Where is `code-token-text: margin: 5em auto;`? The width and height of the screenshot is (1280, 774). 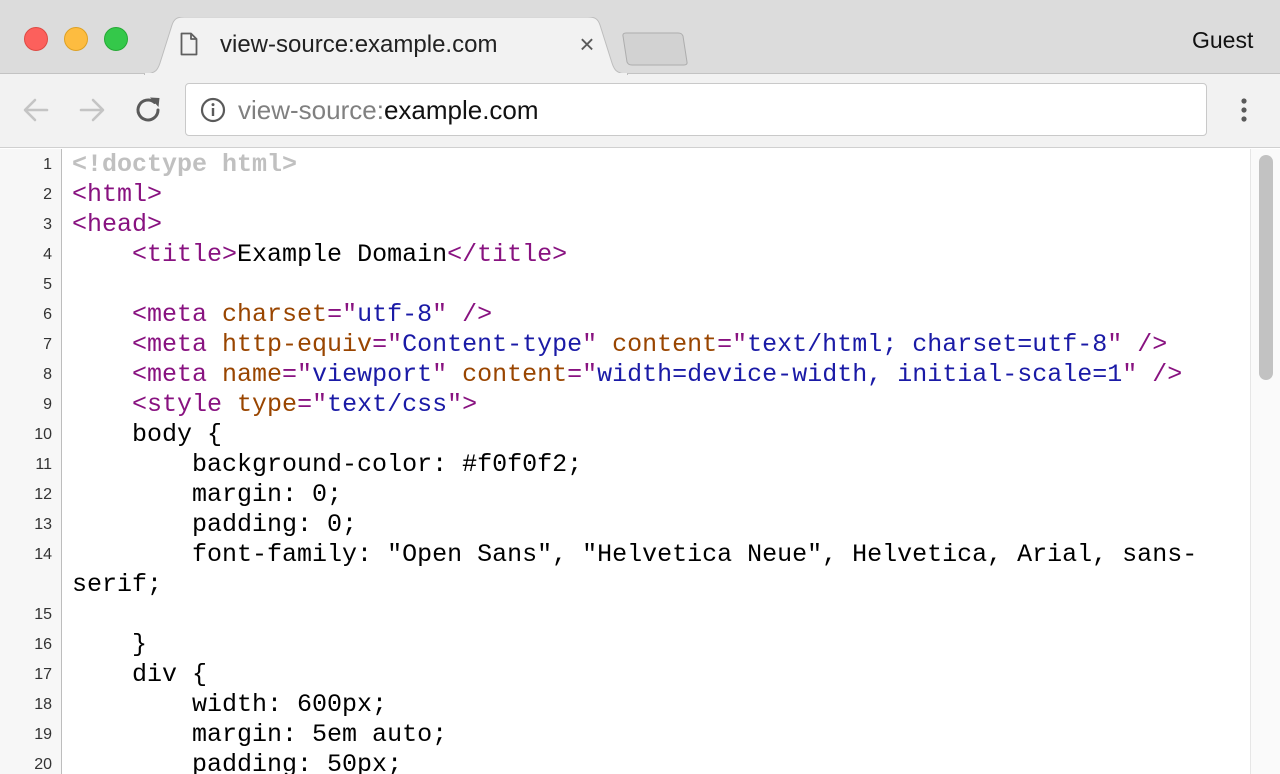 code-token-text: margin: 5em auto; is located at coordinates (260, 734).